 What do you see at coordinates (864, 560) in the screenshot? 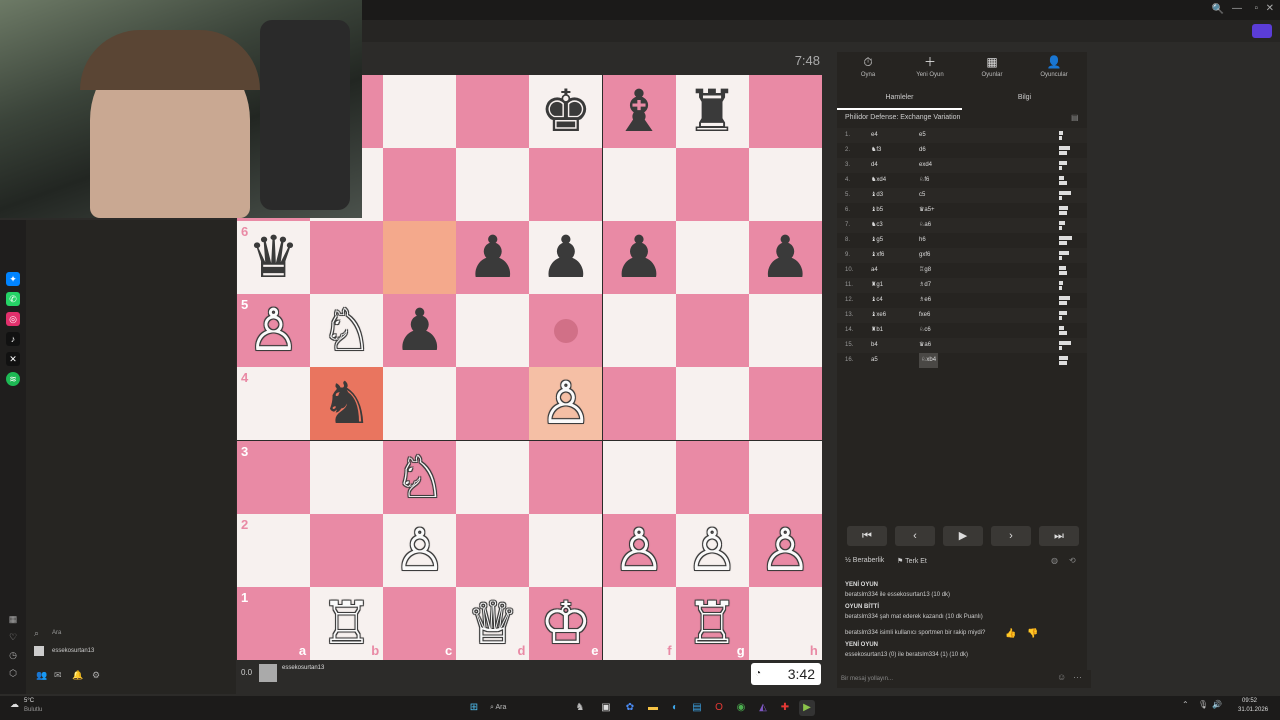
I see `draw-button: ½ Beraberlik` at bounding box center [864, 560].